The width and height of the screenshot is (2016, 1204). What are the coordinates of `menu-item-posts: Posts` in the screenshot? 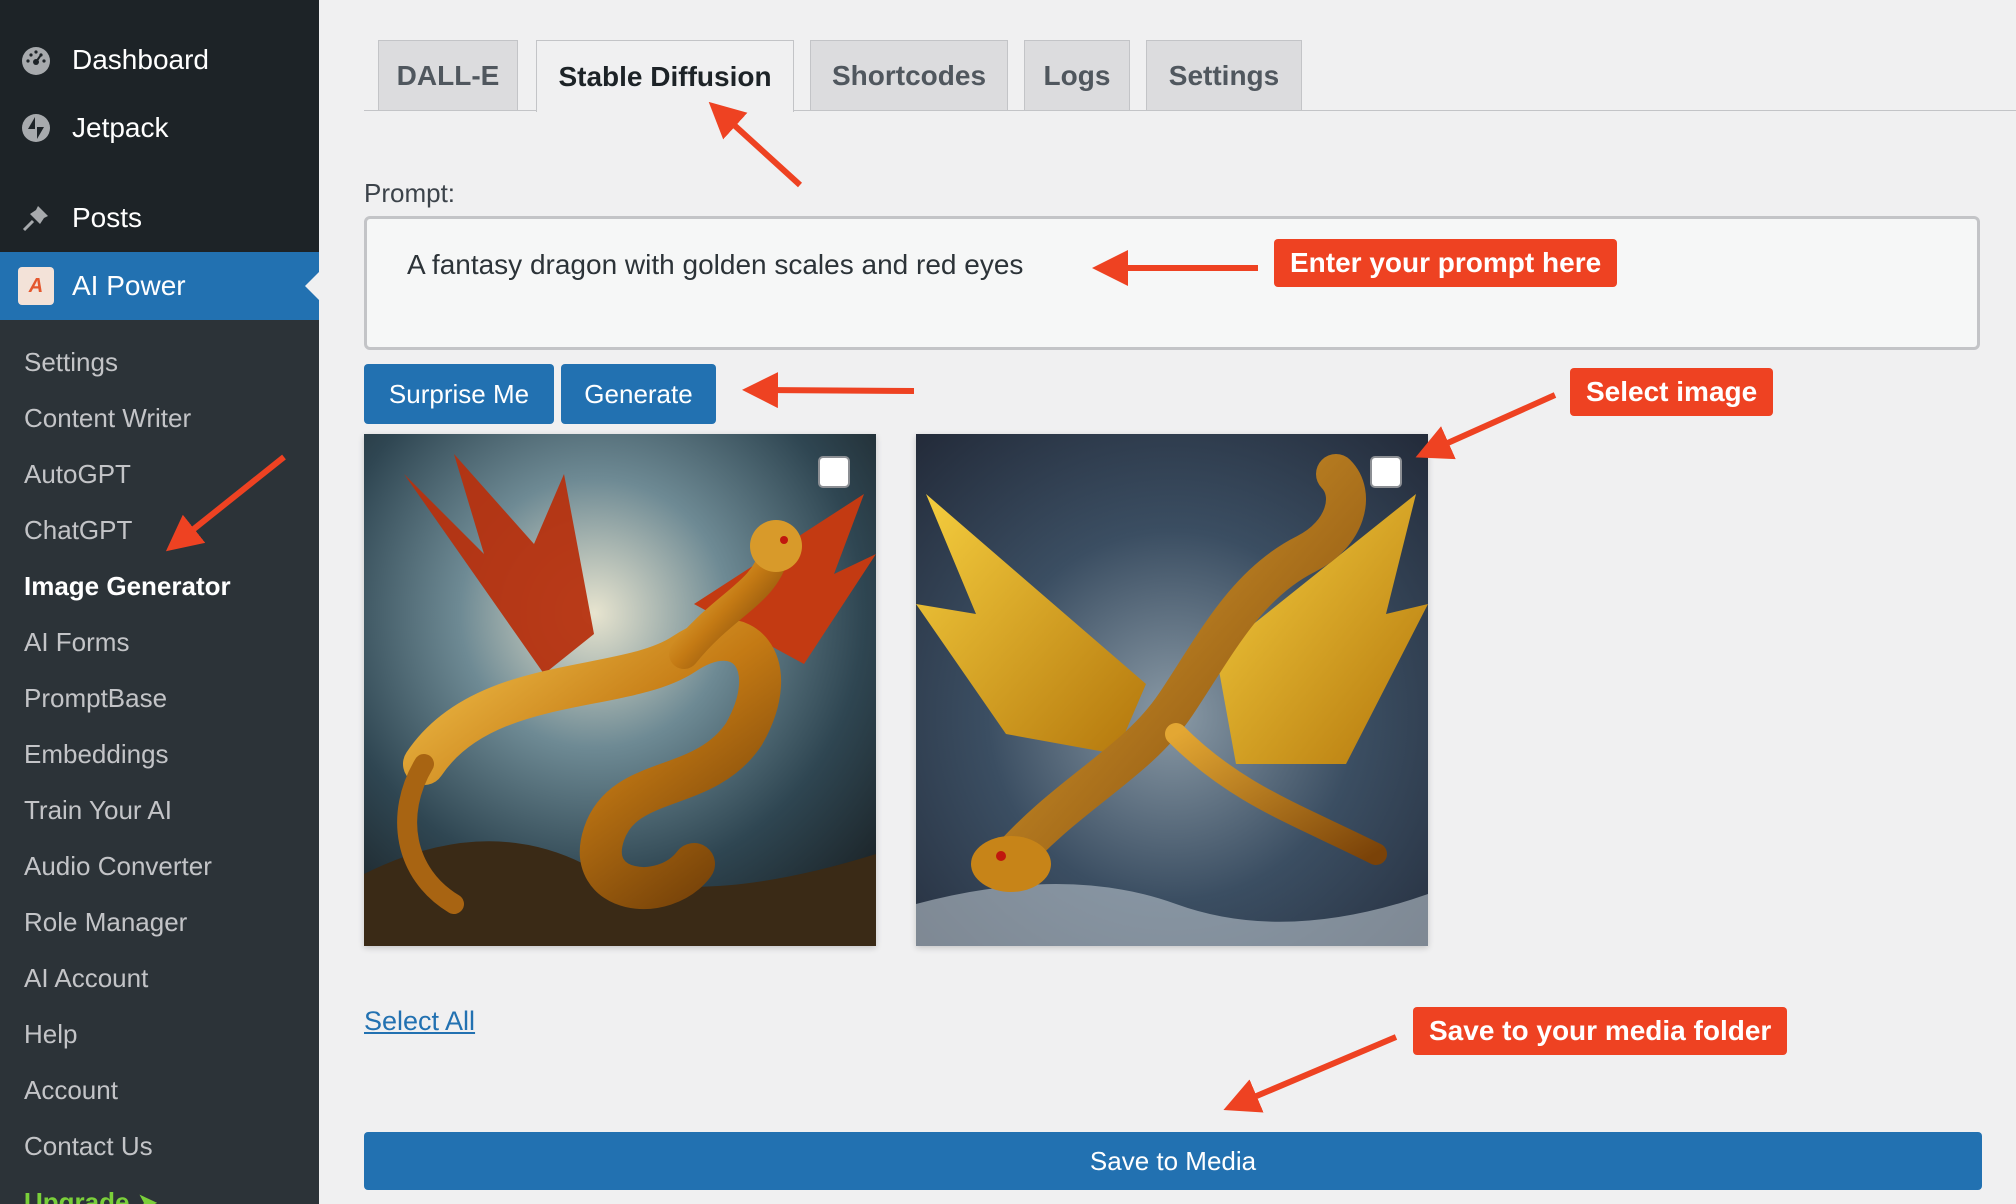 It's located at (159, 218).